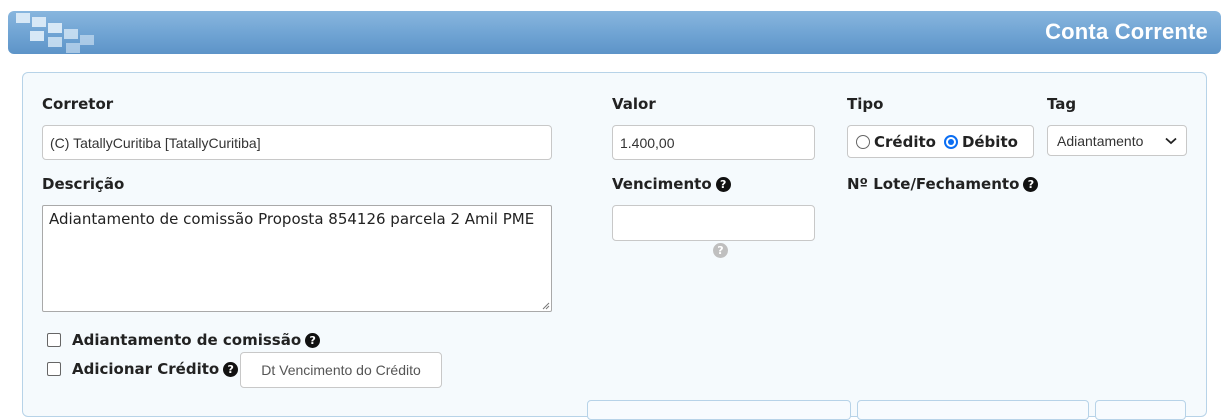 The width and height of the screenshot is (1231, 420). Describe the element at coordinates (713, 142) in the screenshot. I see `valor-input: 1.400,00` at that location.